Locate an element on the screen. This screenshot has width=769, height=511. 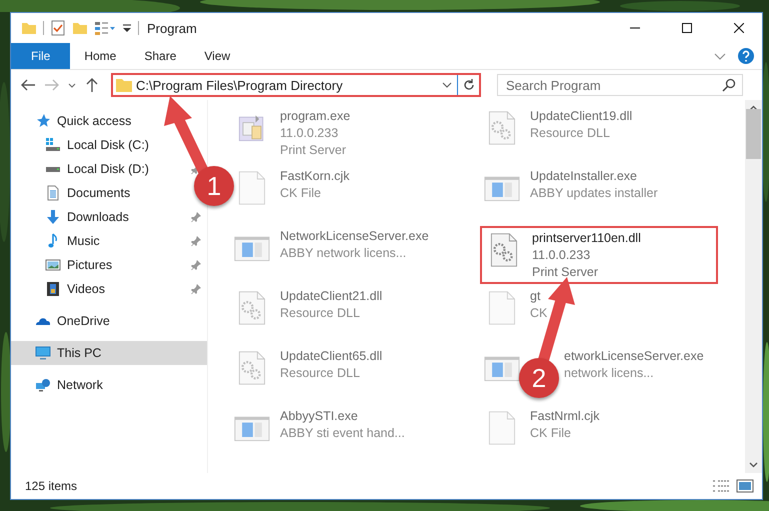
file-name: UpdateClient65.dll is located at coordinates (331, 356).